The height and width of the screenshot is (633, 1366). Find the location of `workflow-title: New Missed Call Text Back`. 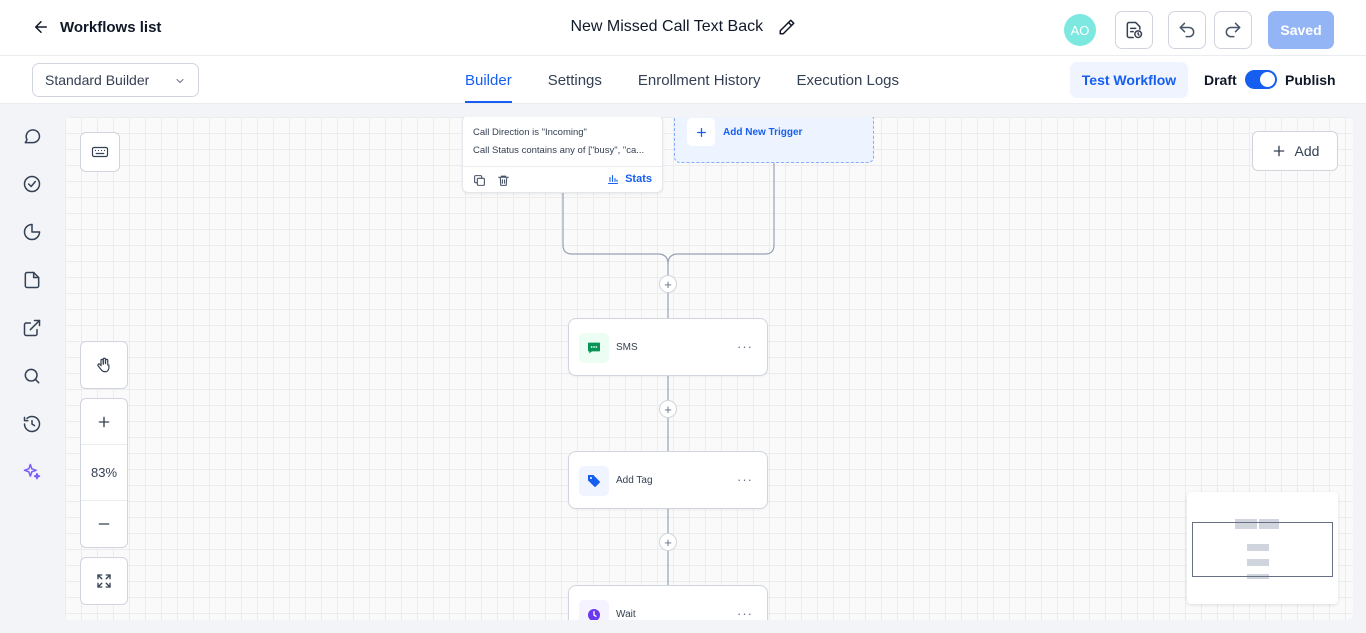

workflow-title: New Missed Call Text Back is located at coordinates (666, 27).